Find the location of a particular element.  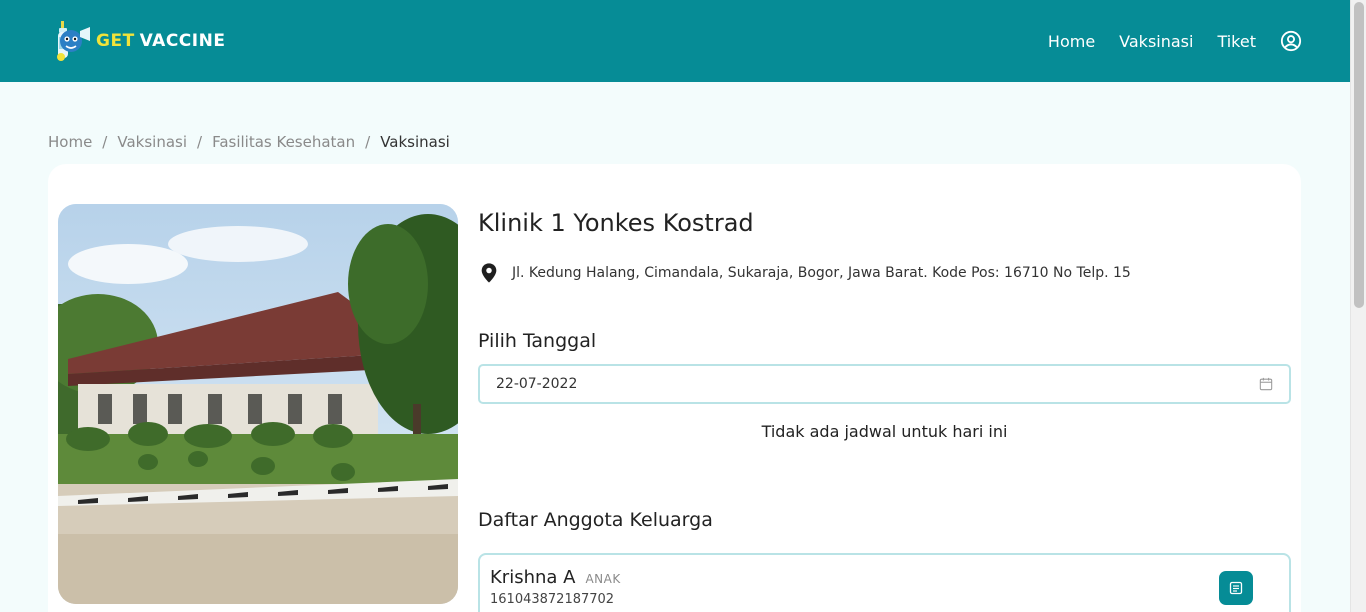

member-detail-button is located at coordinates (1236, 588).